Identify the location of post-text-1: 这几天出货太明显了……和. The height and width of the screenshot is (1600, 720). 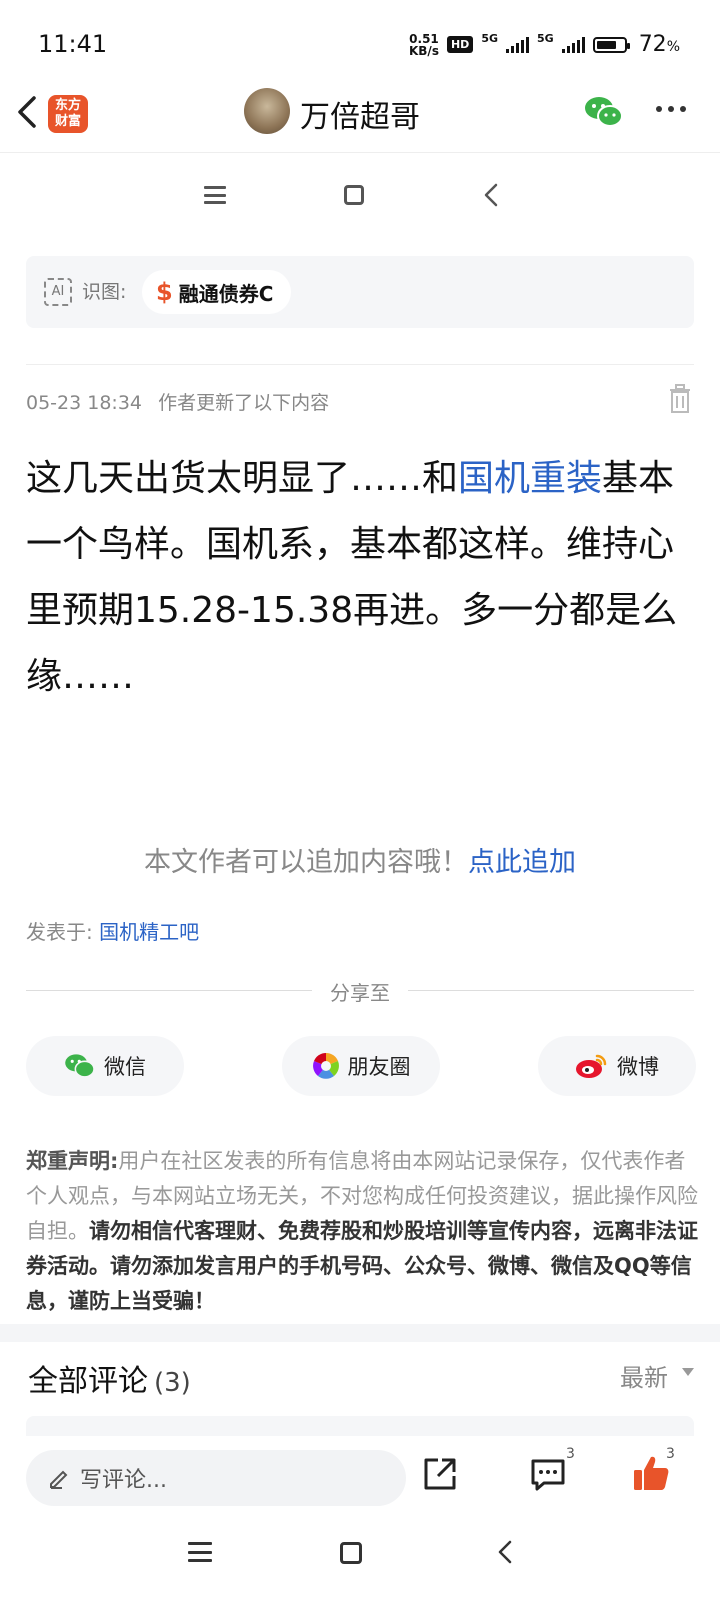
(242, 478).